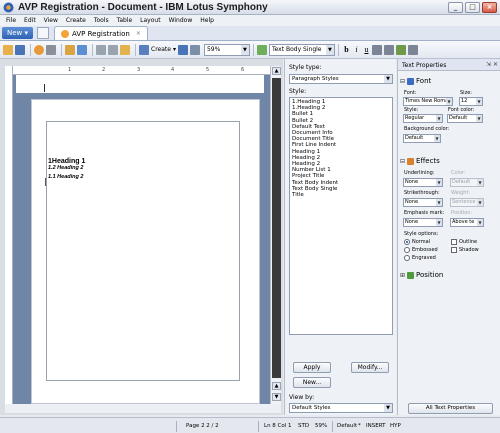 This screenshot has width=500, height=433. What do you see at coordinates (407, 242) in the screenshot?
I see `normal-radio` at bounding box center [407, 242].